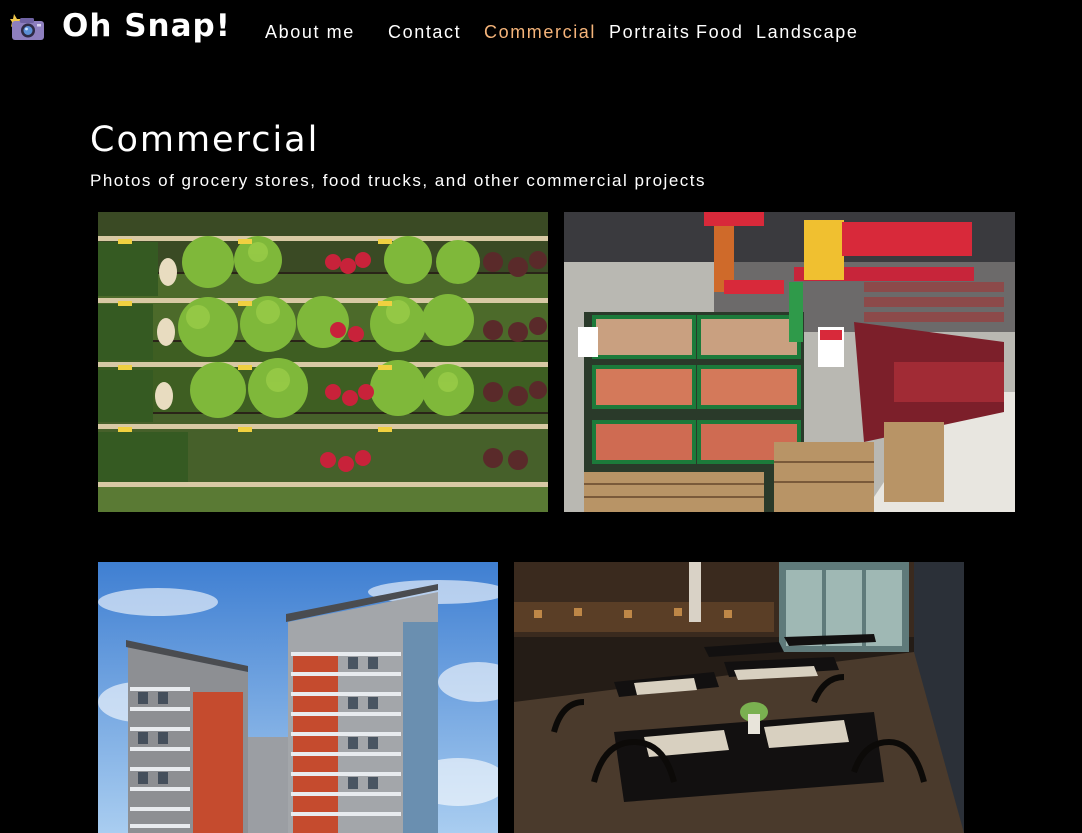  I want to click on nav-food: Food, so click(719, 32).